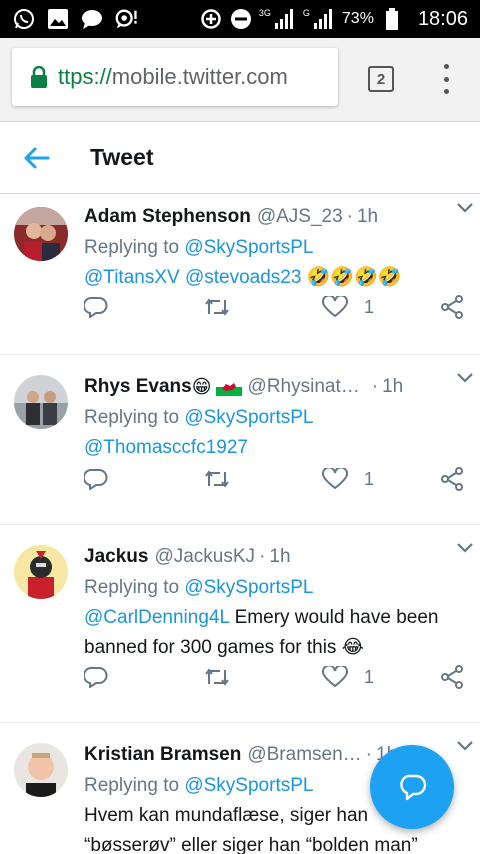 The image size is (480, 854). I want to click on battery-percent: 73%, so click(357, 18).